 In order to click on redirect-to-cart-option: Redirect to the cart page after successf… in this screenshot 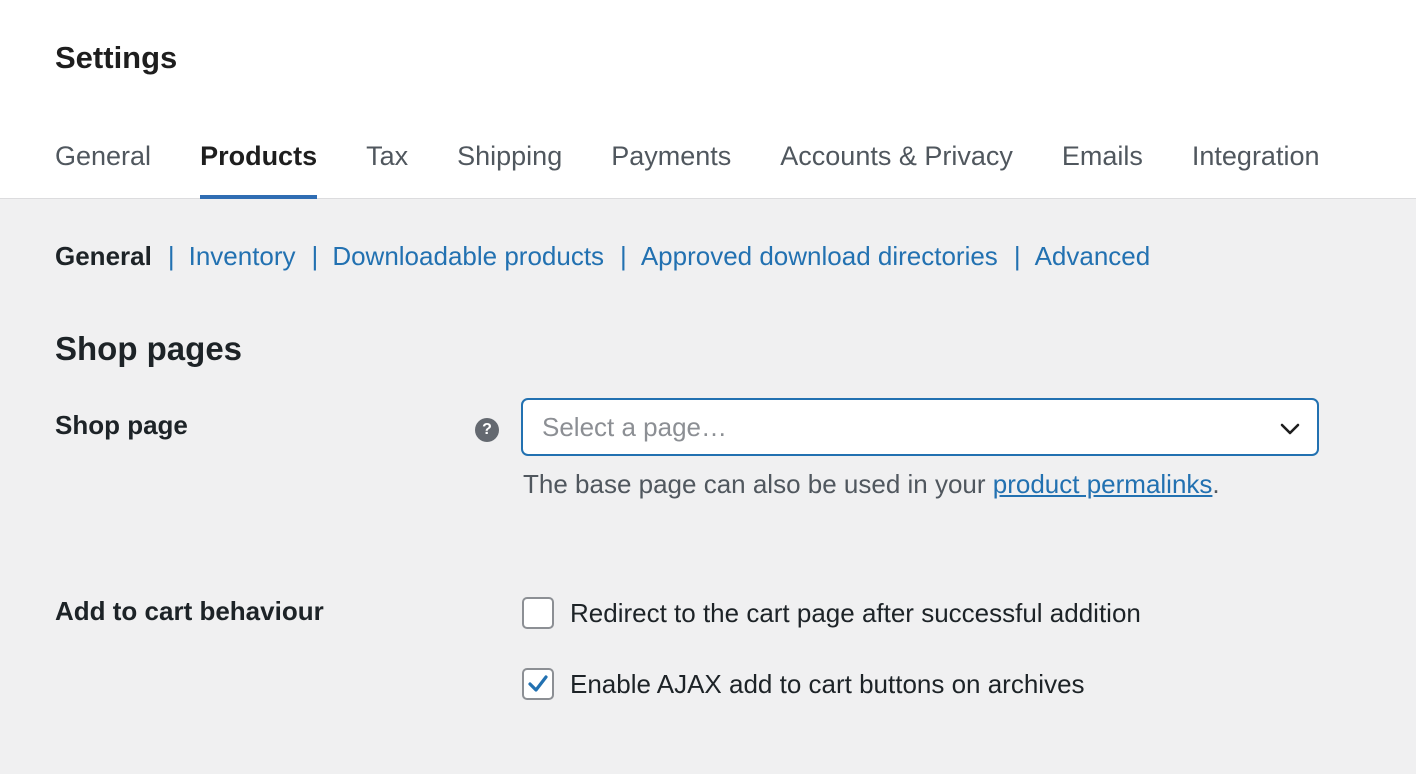, I will do `click(831, 613)`.